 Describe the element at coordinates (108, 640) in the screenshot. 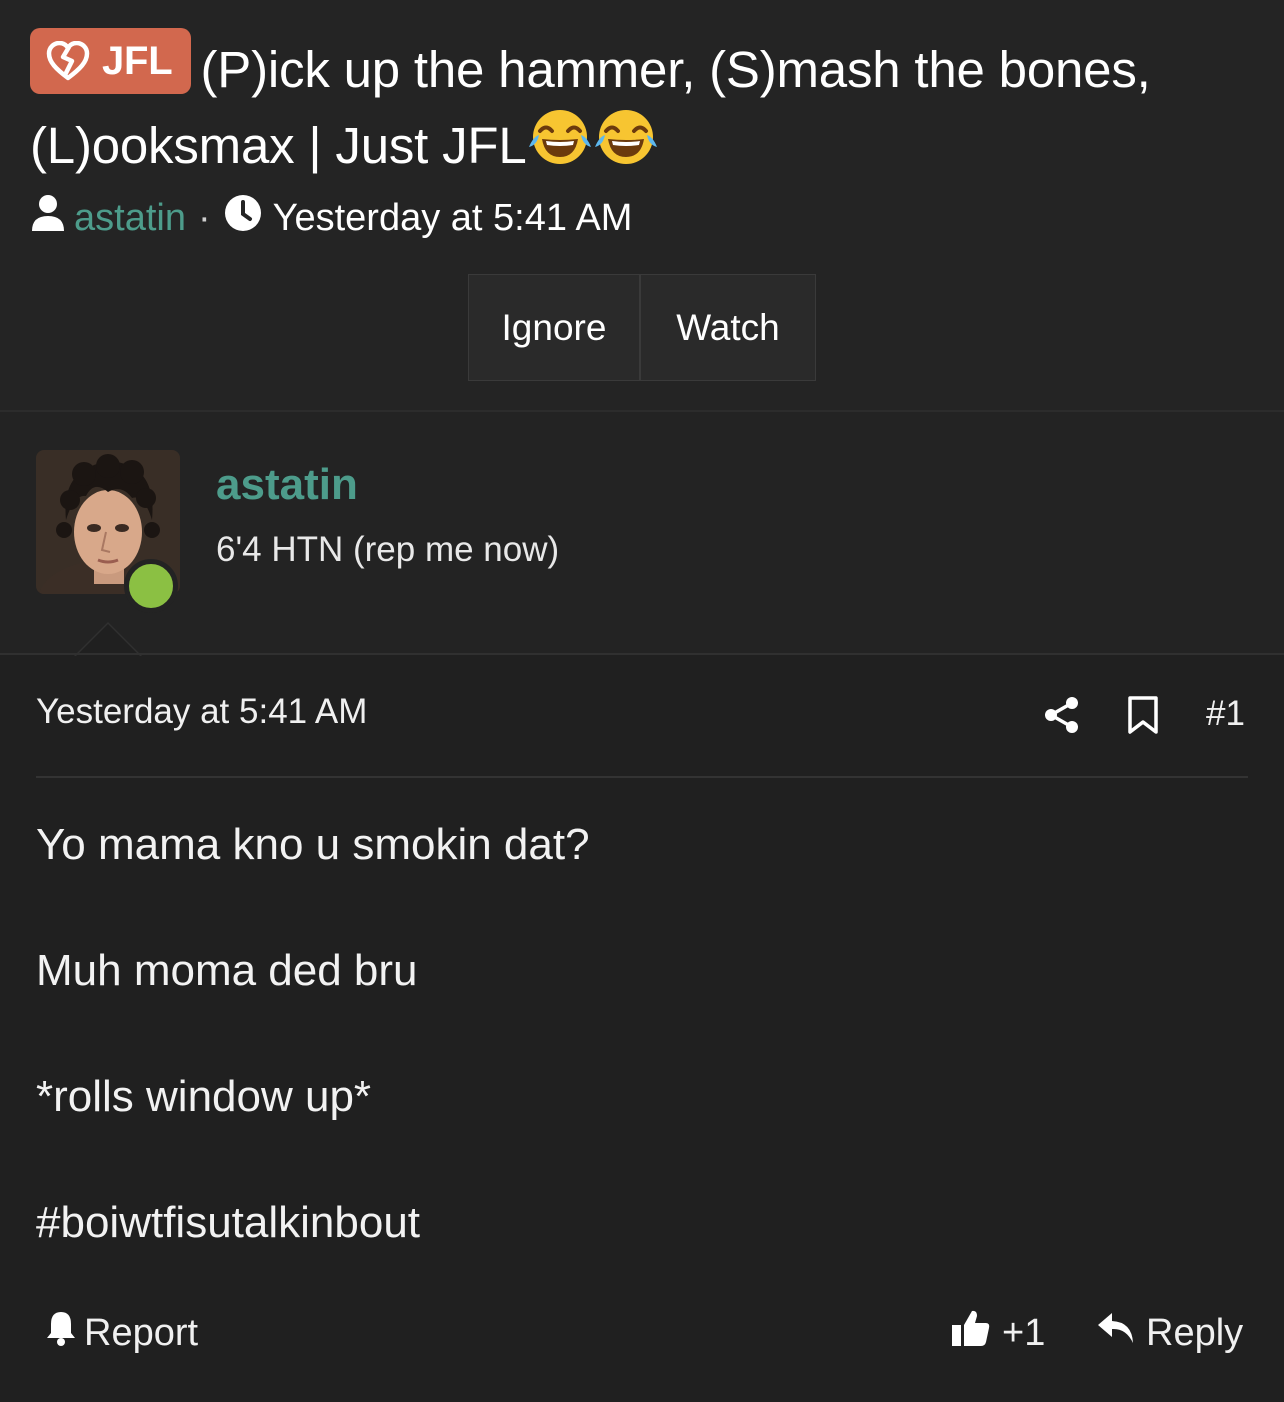

I see `author-box-pointer-fill` at that location.